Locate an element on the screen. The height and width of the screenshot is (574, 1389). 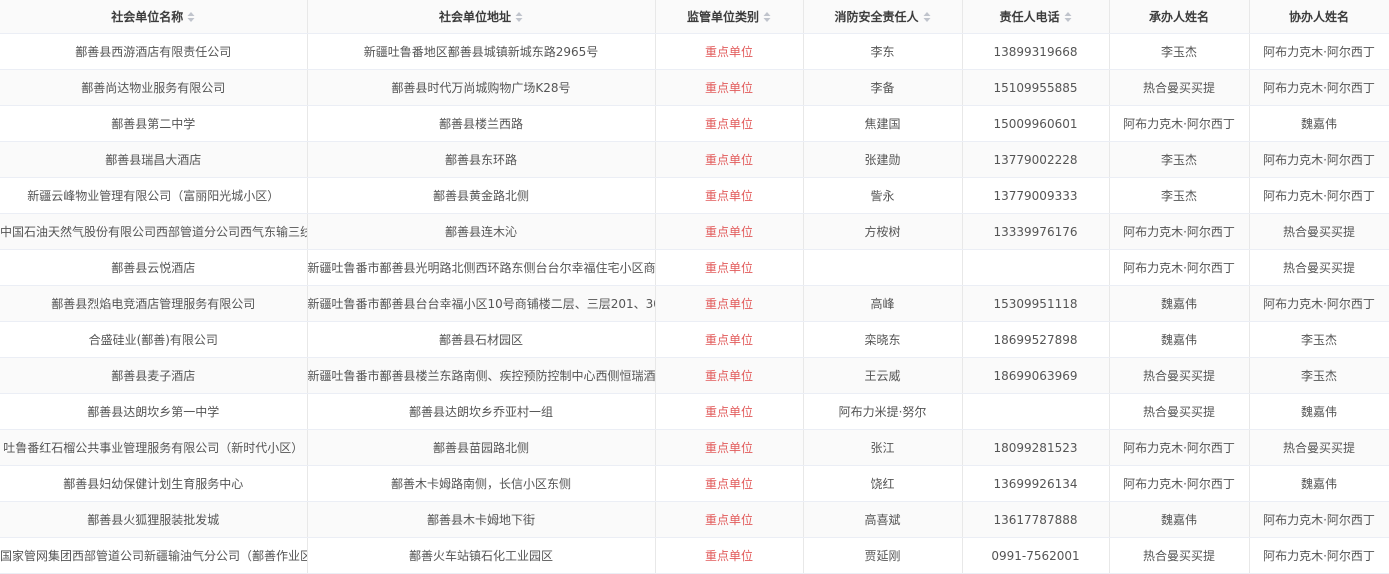
cell-unit-address: 鄯善县东环路 is located at coordinates (481, 159).